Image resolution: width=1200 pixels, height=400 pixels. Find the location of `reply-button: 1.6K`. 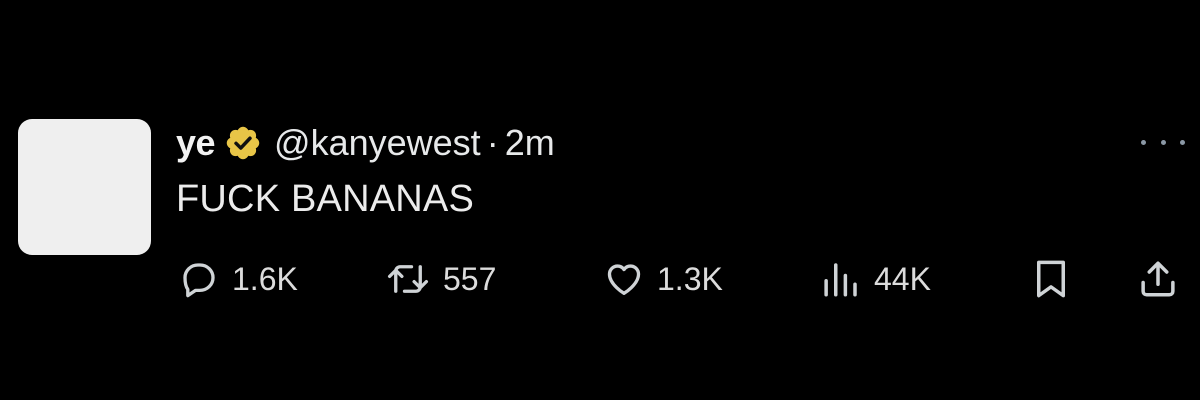

reply-button: 1.6K is located at coordinates (238, 279).